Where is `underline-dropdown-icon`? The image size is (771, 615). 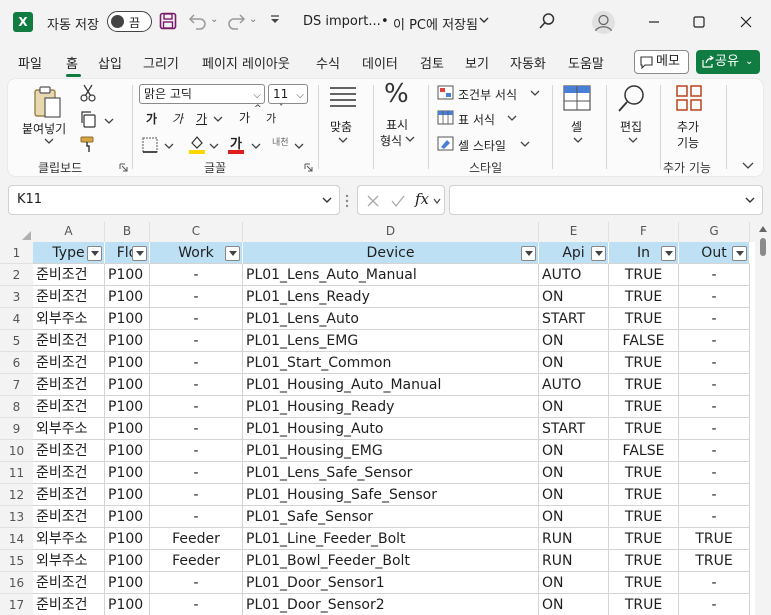 underline-dropdown-icon is located at coordinates (218, 119).